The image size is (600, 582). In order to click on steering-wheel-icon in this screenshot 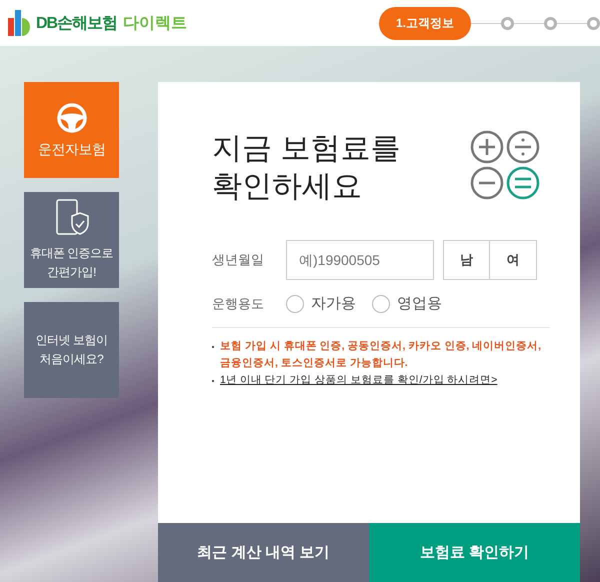, I will do `click(72, 118)`.